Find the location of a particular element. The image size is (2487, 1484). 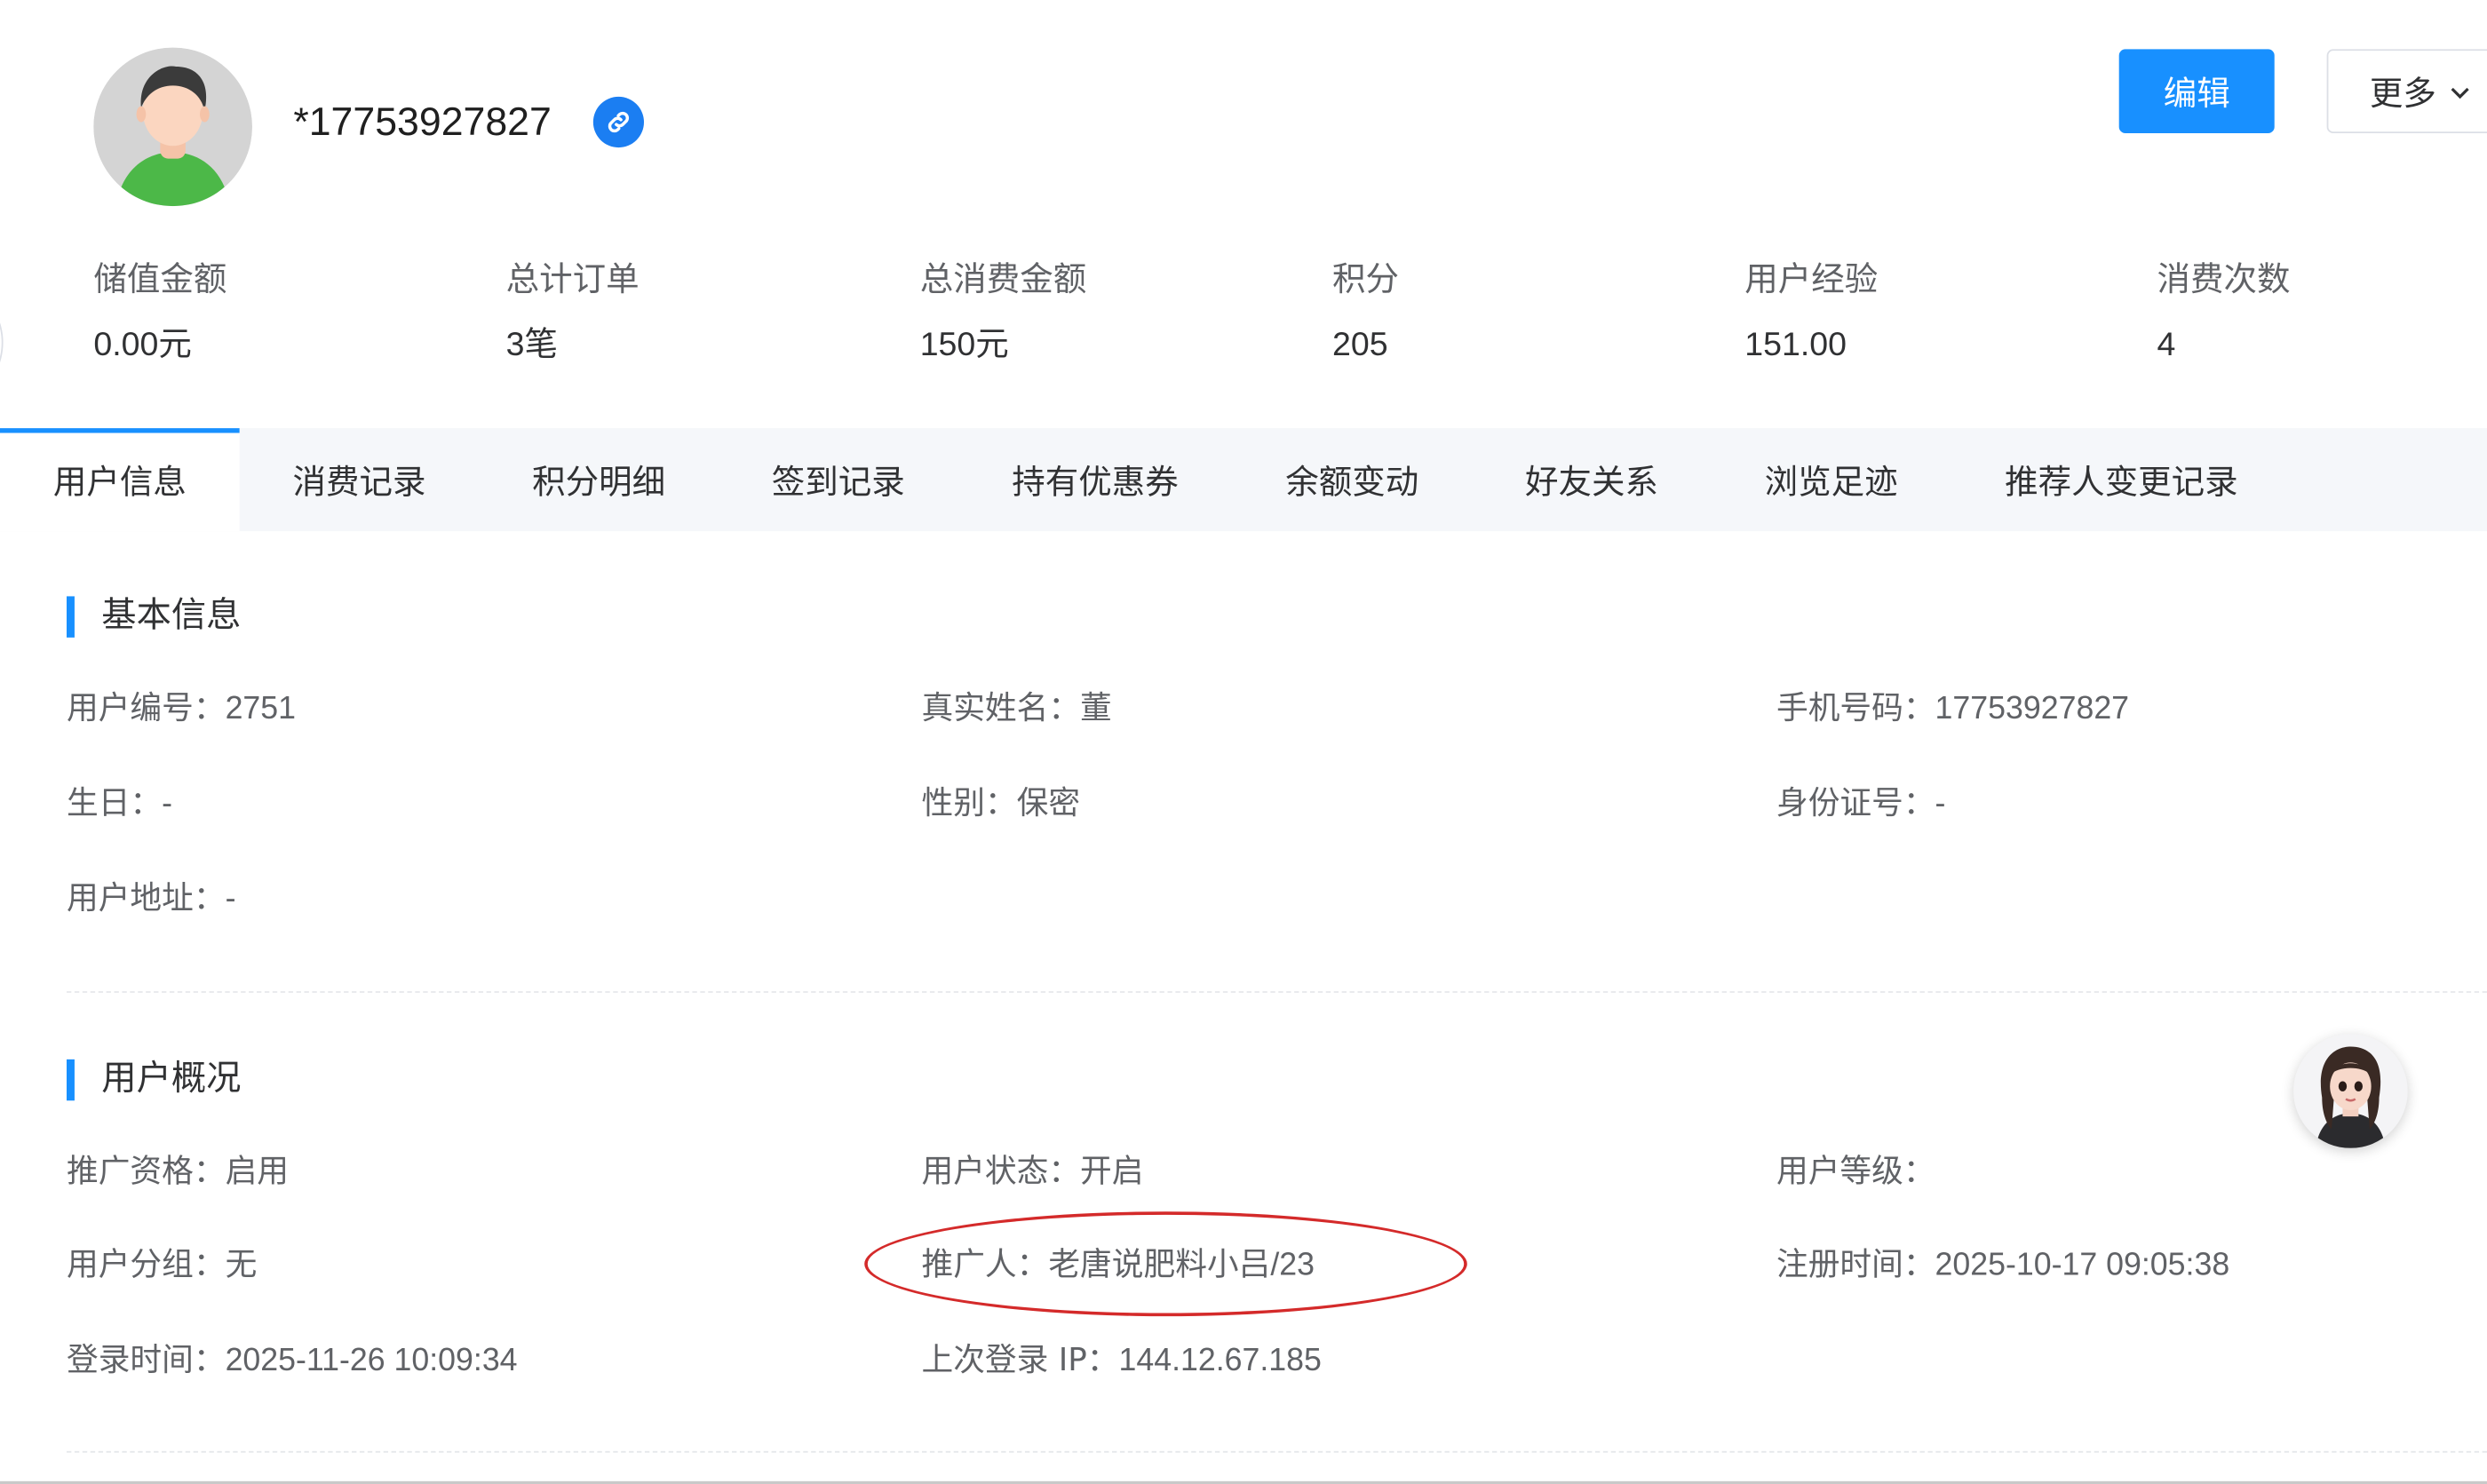

stat-label: 用户经验 is located at coordinates (1811, 279).